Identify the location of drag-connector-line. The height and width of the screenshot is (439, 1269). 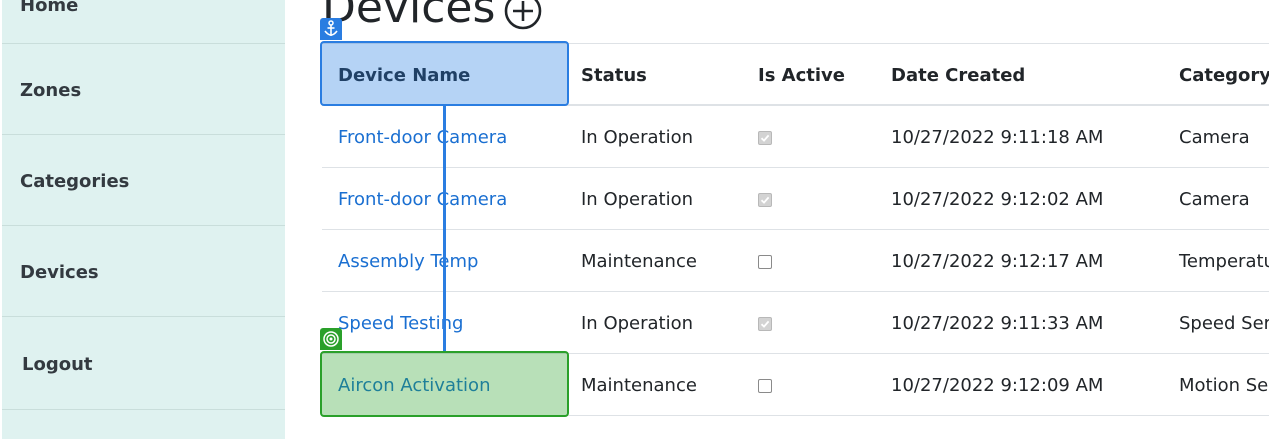
(444, 228).